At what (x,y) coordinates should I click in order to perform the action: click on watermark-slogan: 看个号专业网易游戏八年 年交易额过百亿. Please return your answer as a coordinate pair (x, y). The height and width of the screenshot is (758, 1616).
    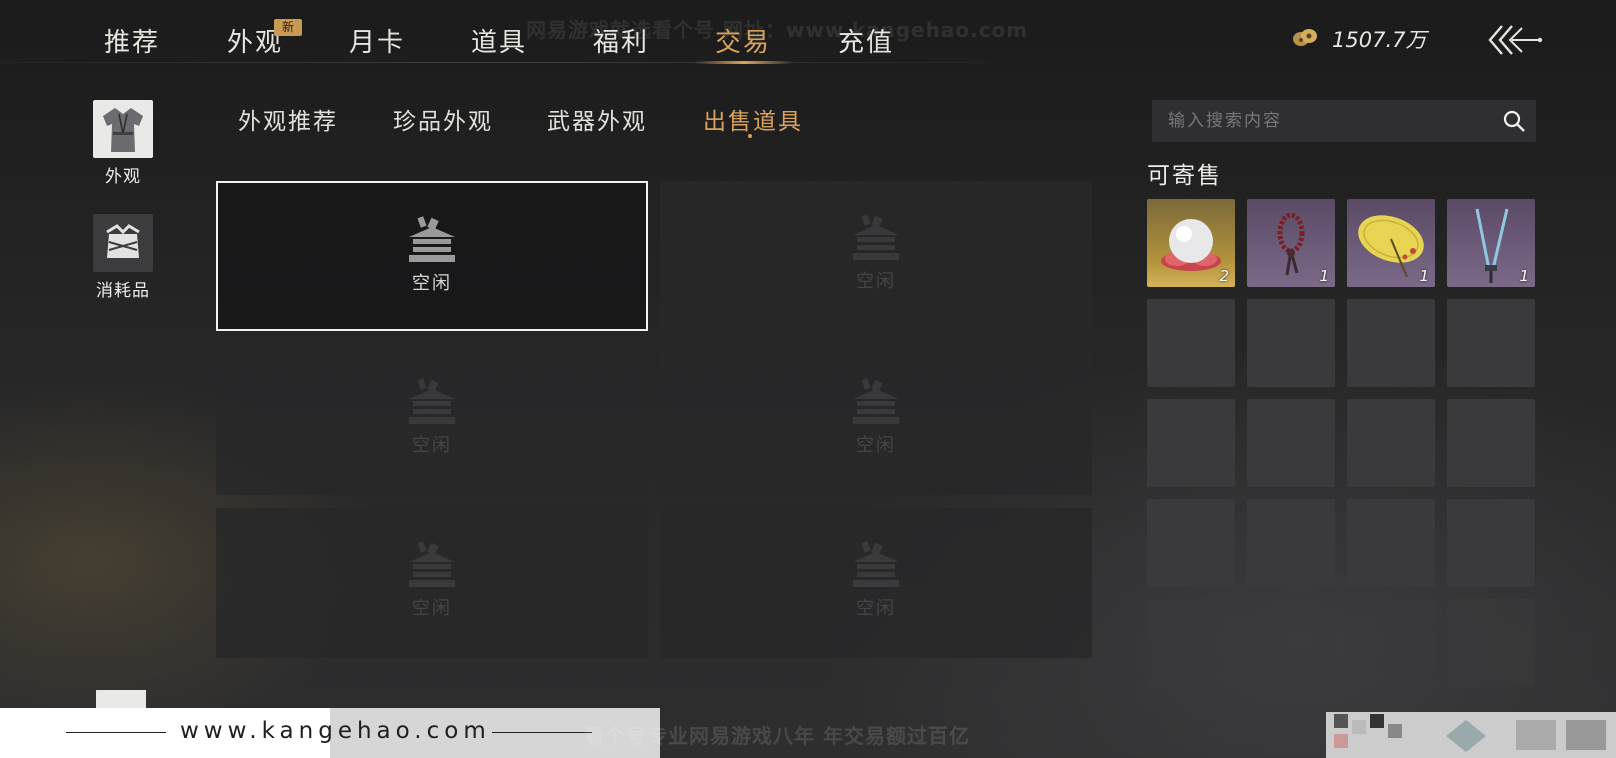
    Looking at the image, I should click on (777, 736).